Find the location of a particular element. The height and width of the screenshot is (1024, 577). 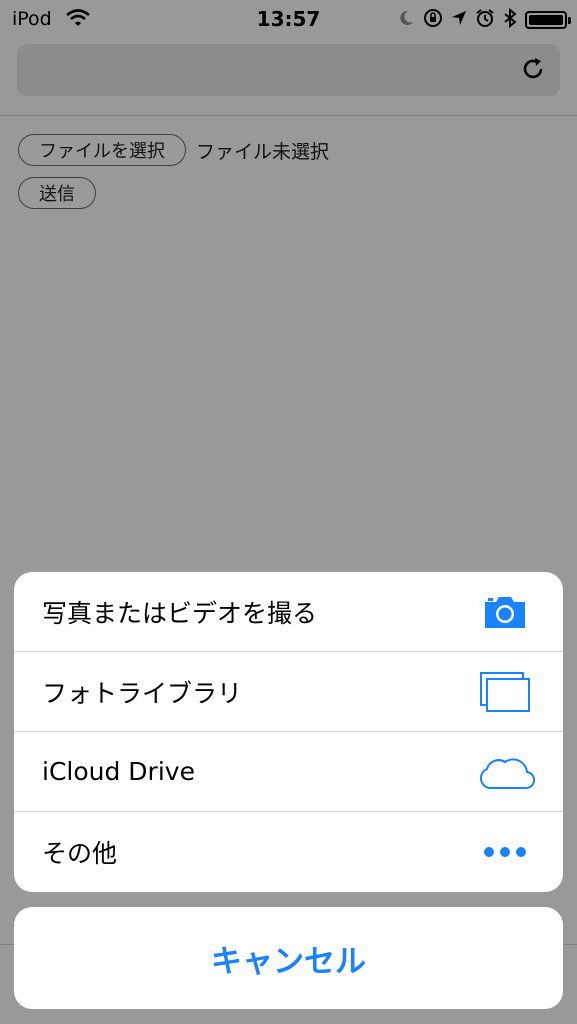

action-label: フォトライブラリ is located at coordinates (142, 693).